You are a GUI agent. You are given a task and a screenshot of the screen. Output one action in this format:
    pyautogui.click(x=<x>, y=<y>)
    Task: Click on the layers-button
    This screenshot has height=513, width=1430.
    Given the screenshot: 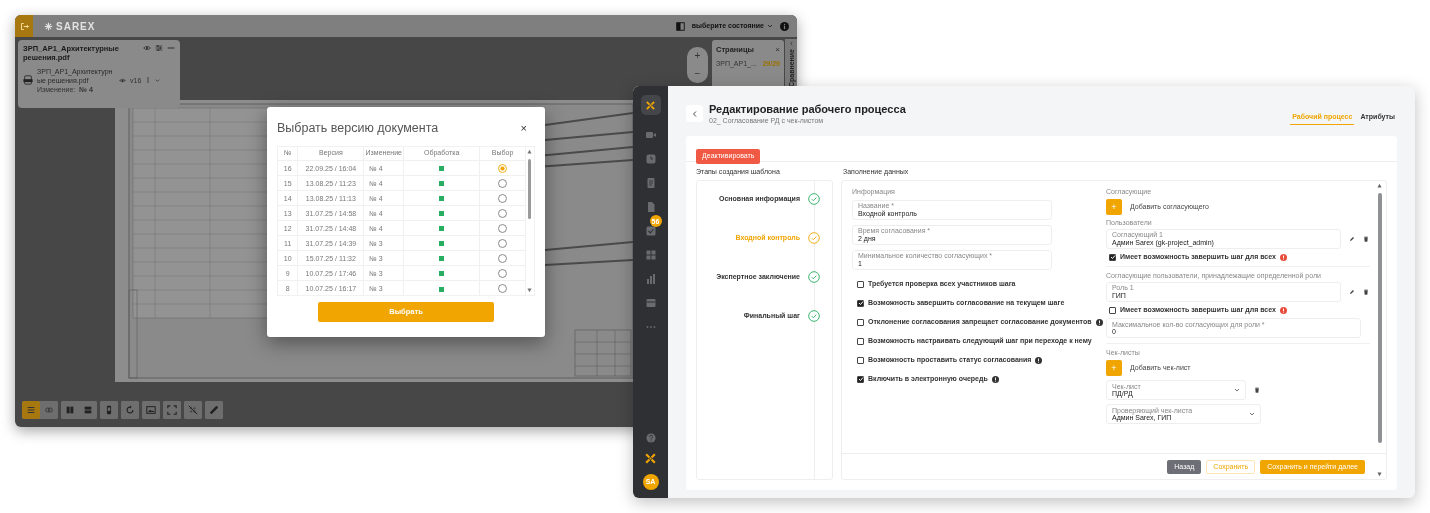 What is the action you would take?
    pyautogui.click(x=31, y=410)
    